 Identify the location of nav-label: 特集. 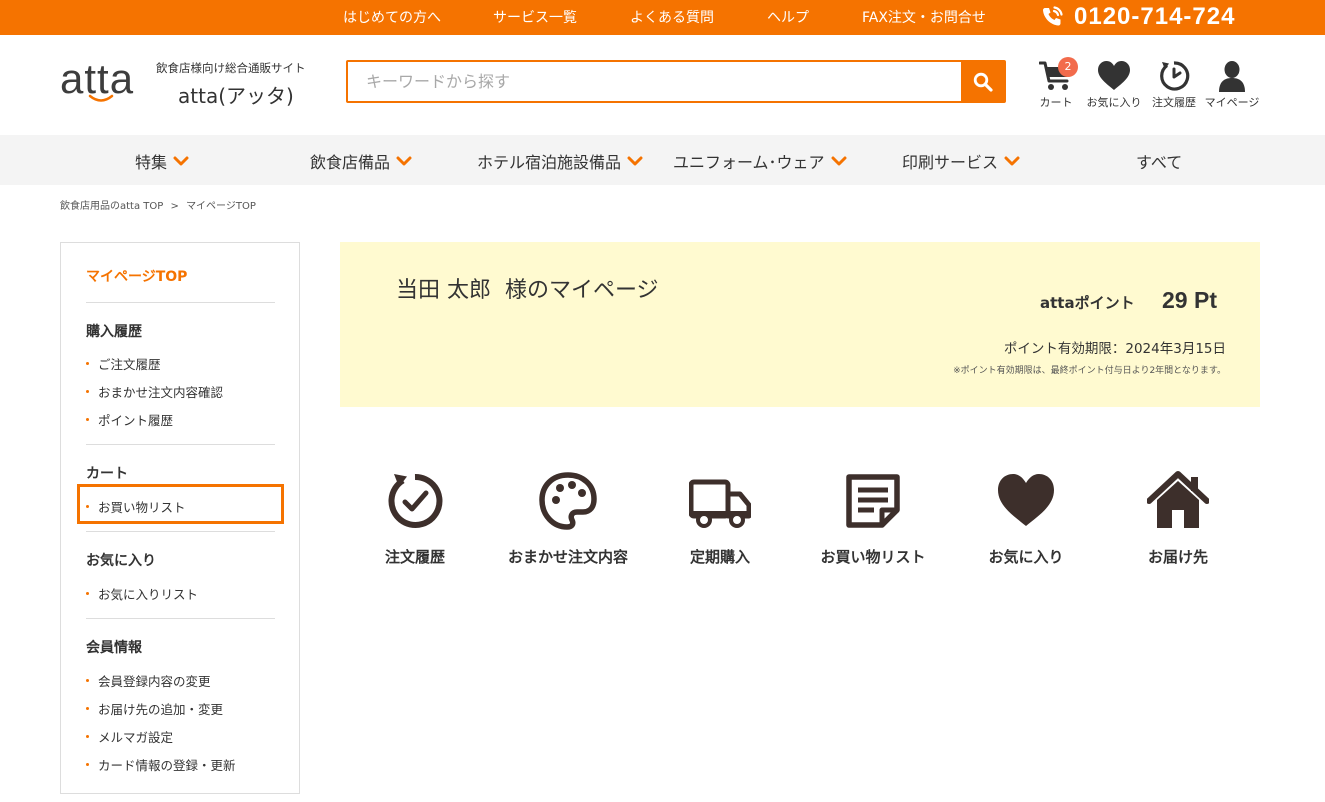
(151, 162).